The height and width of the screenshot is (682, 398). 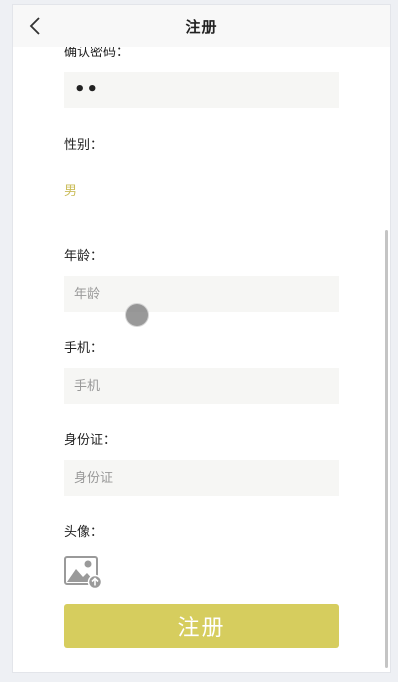 I want to click on touch-indicator, so click(x=137, y=315).